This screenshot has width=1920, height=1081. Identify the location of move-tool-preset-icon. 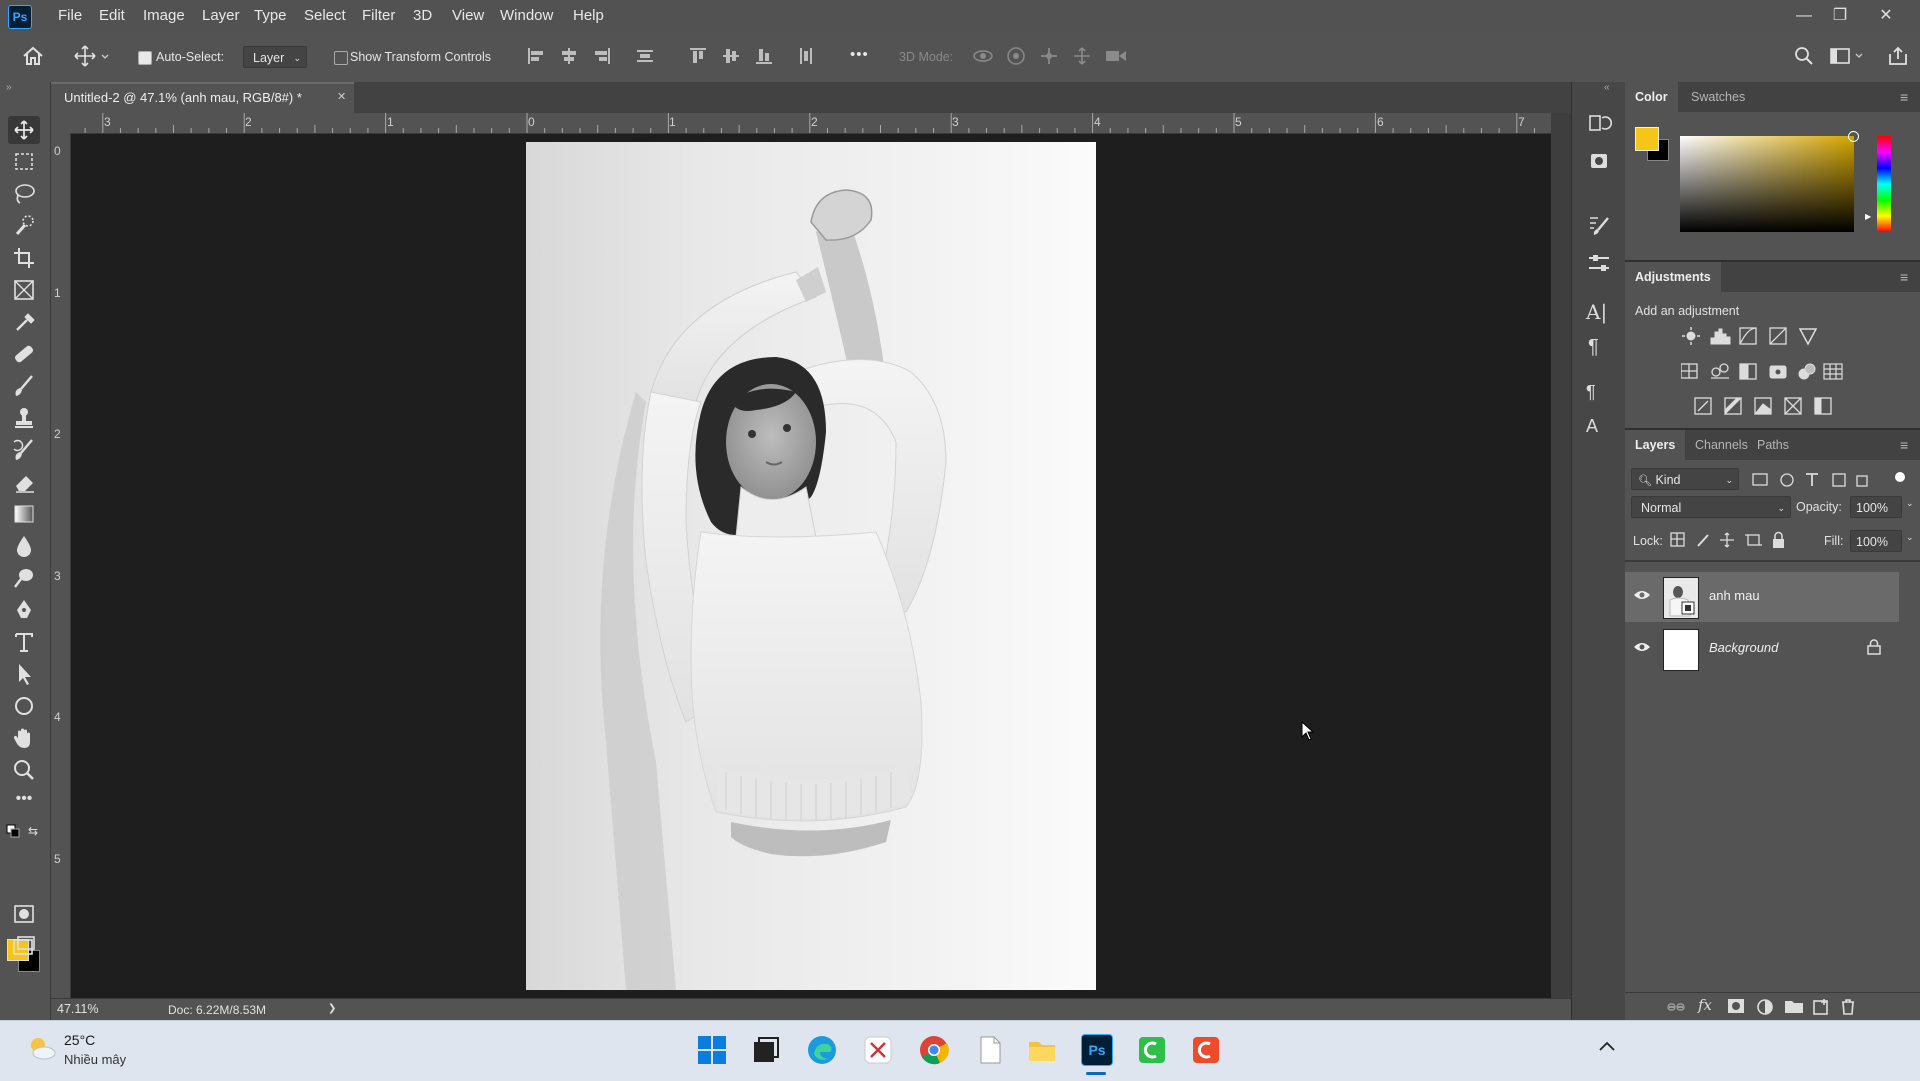
(92, 56).